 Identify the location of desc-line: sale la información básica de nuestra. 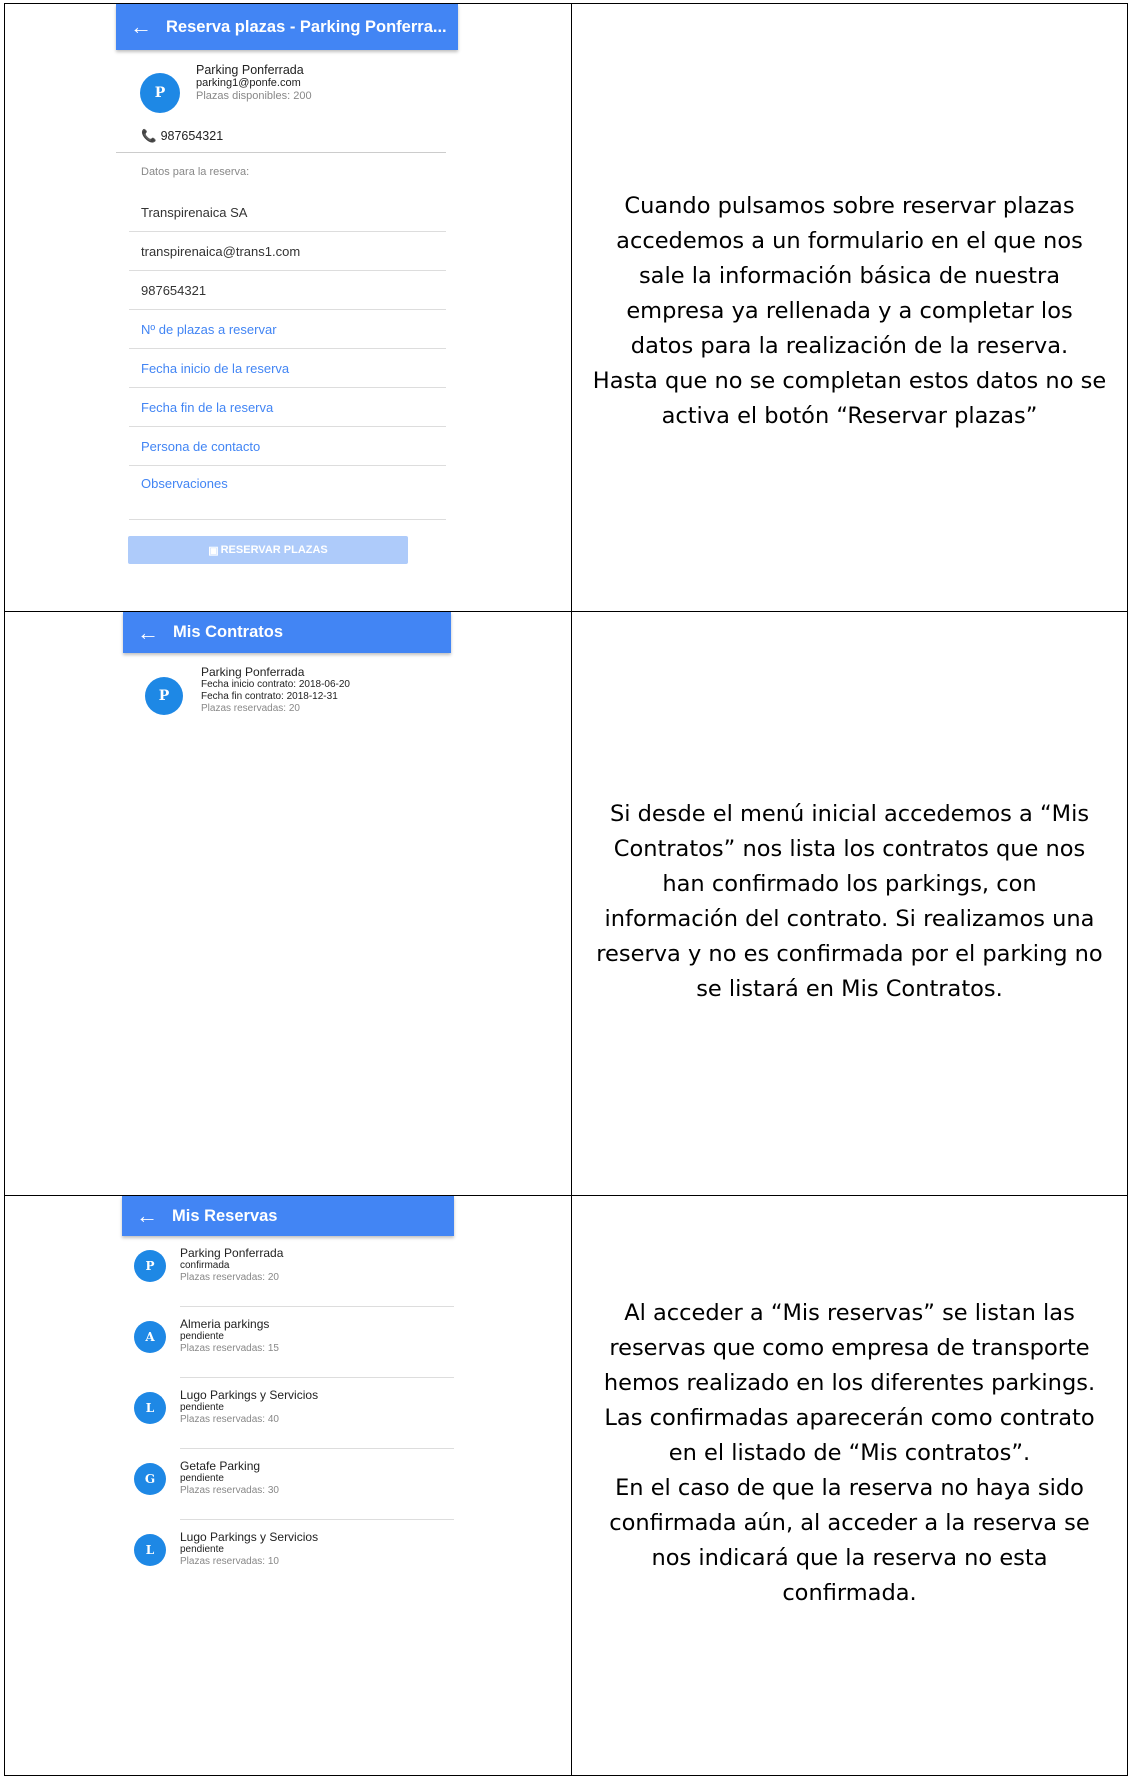
(849, 276).